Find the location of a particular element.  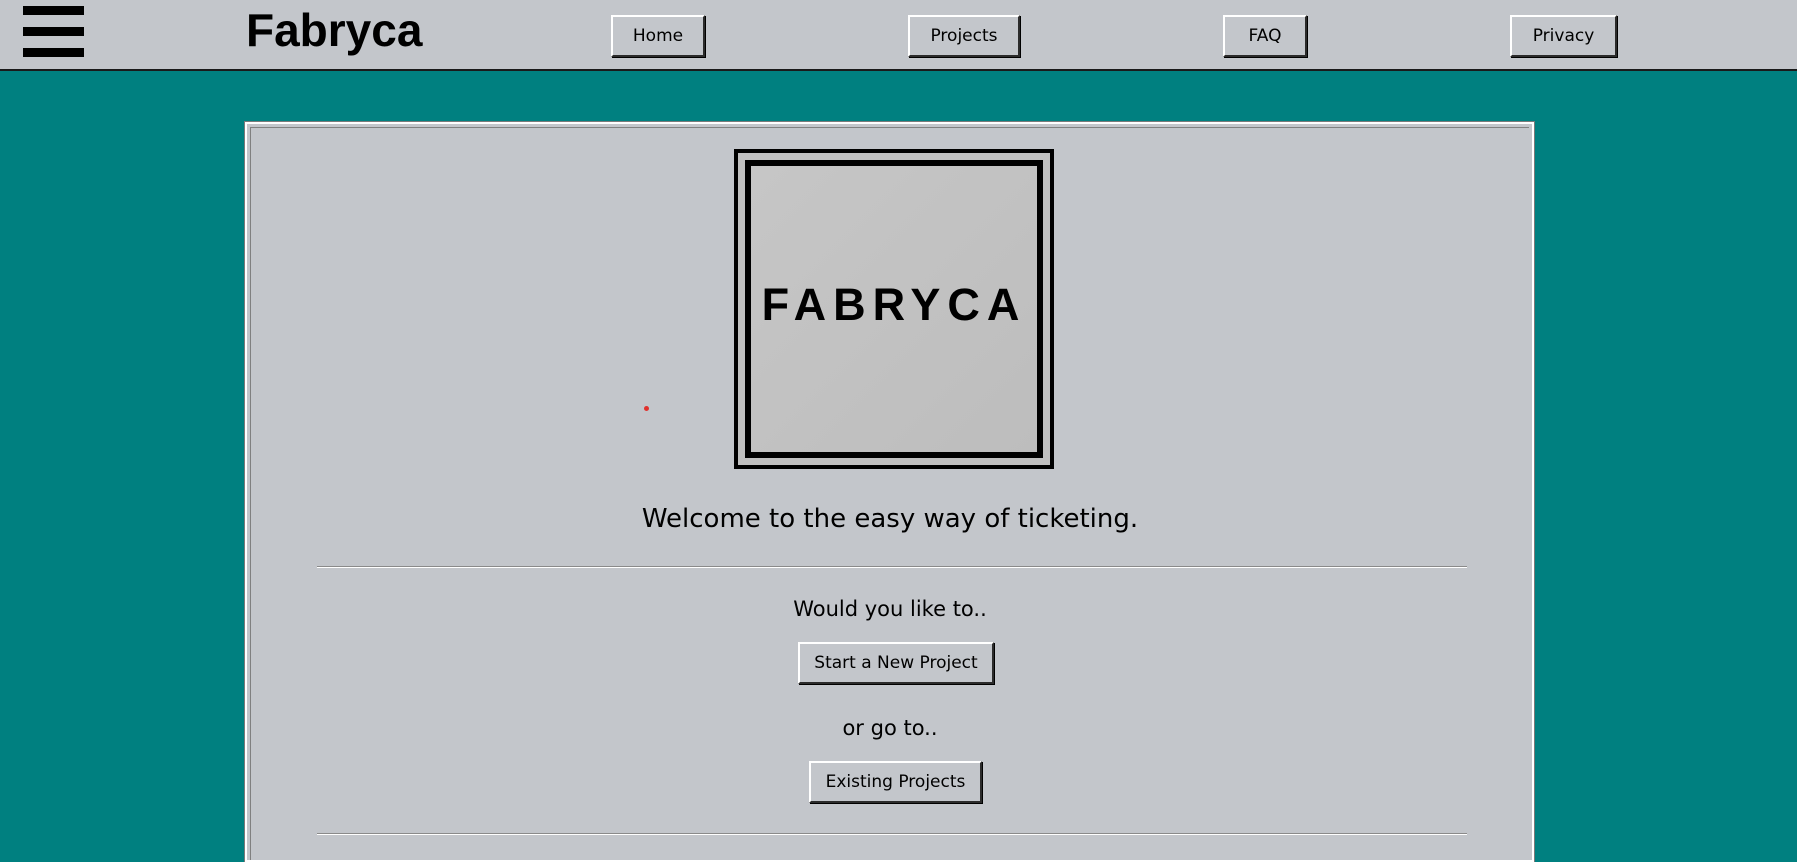

logo-inner-frame: FABRYCA is located at coordinates (894, 309).